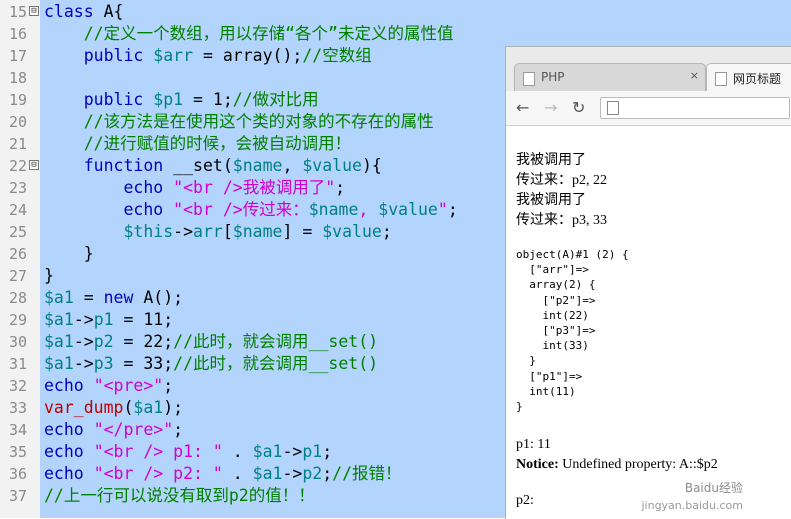  Describe the element at coordinates (610, 77) in the screenshot. I see `tab-php: PHP ×` at that location.